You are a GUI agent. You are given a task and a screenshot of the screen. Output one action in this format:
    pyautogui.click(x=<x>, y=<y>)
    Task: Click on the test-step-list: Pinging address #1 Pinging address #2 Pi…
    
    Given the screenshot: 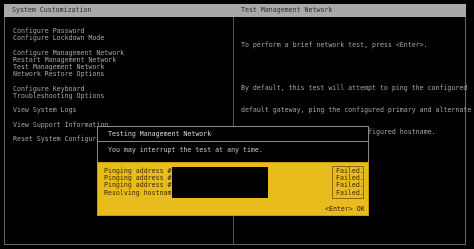 What is the action you would take?
    pyautogui.click(x=140, y=182)
    